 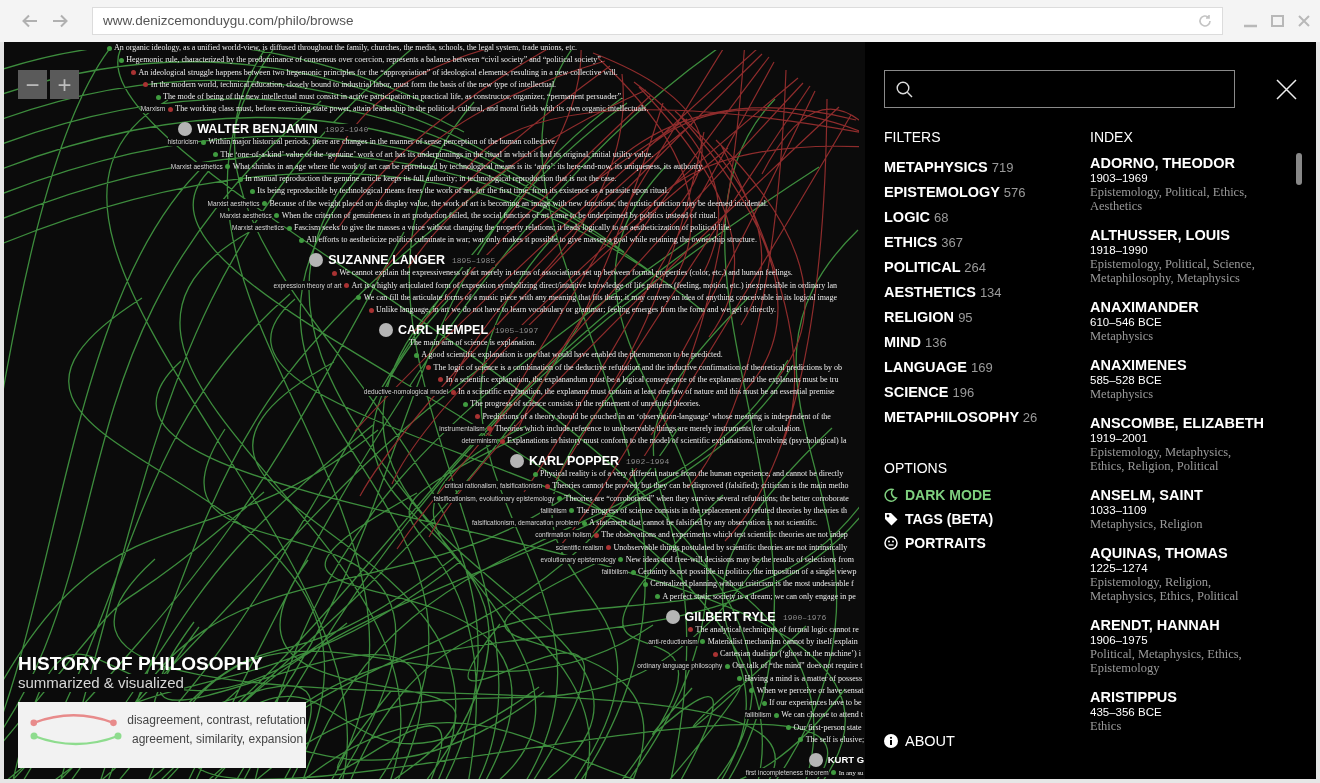 What do you see at coordinates (987, 242) in the screenshot?
I see `filter-link: ETHICS 367` at bounding box center [987, 242].